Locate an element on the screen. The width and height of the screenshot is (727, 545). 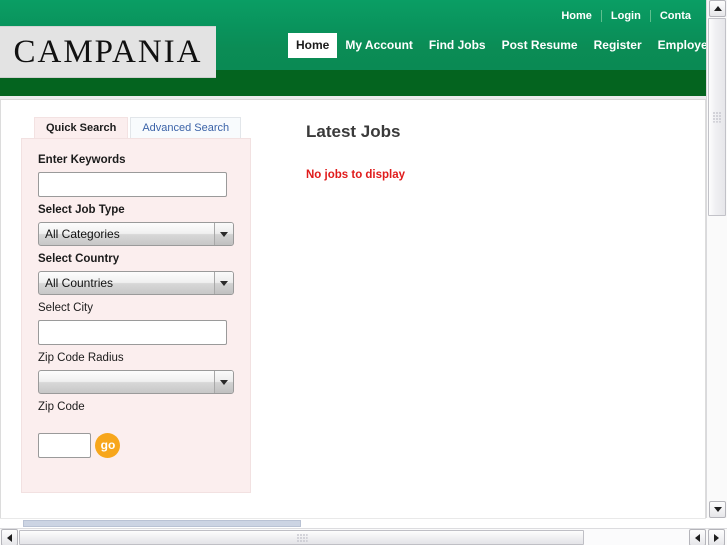
job-type-select: All Categories is located at coordinates (136, 234).